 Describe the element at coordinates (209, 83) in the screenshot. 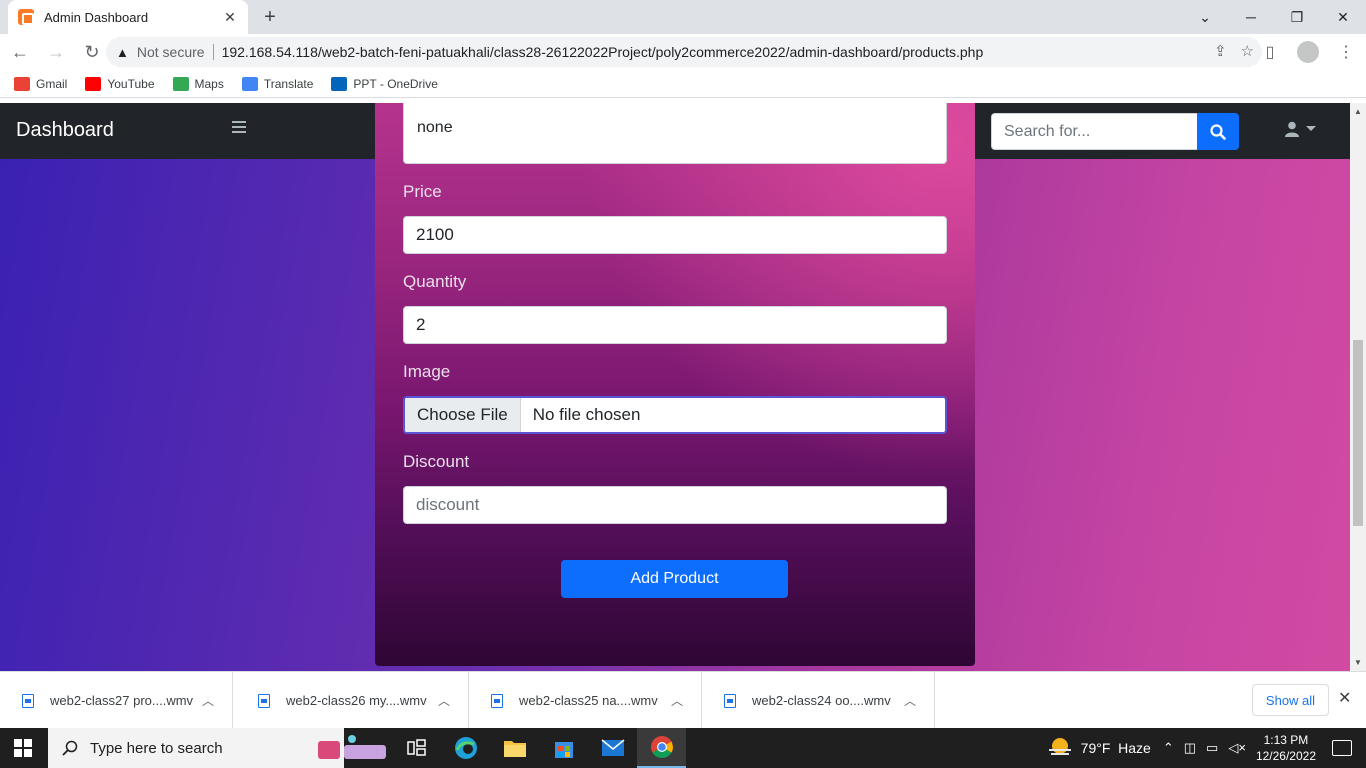

I see `bookmark-label: Maps` at that location.